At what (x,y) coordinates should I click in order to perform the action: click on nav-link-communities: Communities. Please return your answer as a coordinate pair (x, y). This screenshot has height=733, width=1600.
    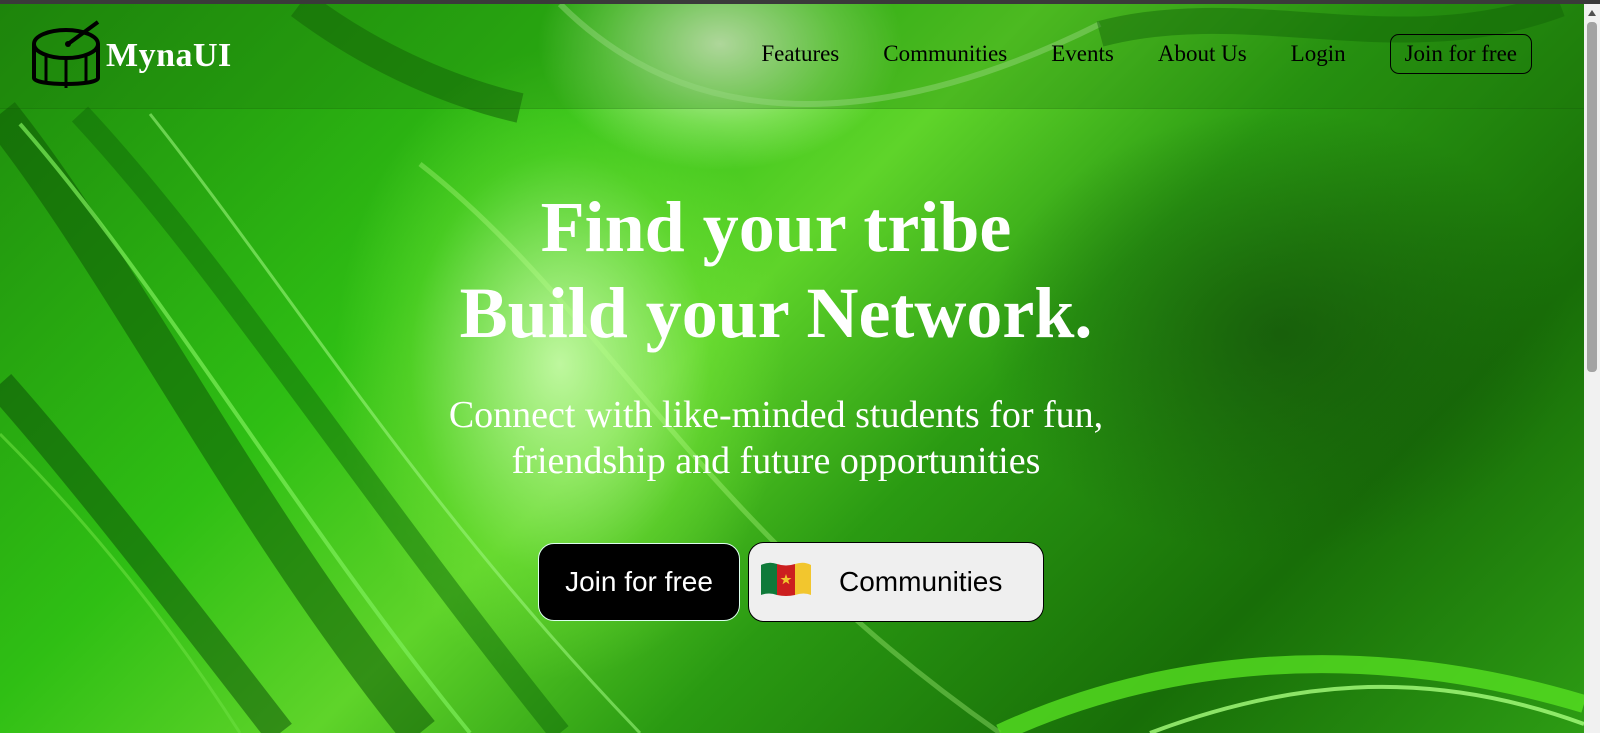
    Looking at the image, I should click on (945, 54).